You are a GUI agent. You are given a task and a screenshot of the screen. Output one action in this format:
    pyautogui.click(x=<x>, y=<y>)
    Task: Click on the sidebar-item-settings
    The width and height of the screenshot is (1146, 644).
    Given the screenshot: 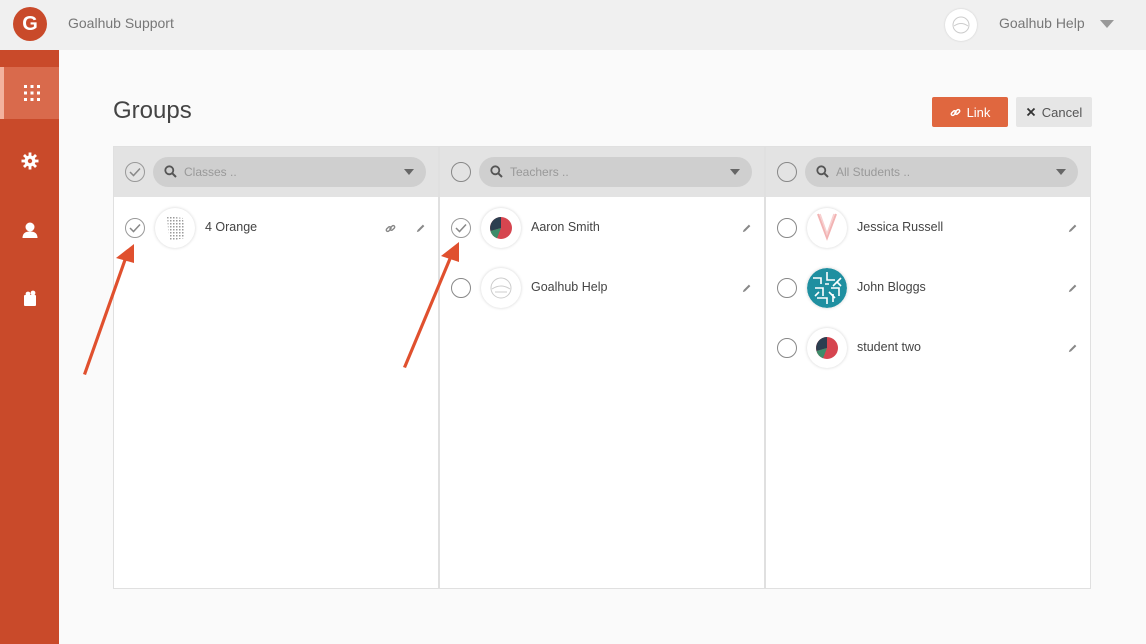 What is the action you would take?
    pyautogui.click(x=29, y=161)
    